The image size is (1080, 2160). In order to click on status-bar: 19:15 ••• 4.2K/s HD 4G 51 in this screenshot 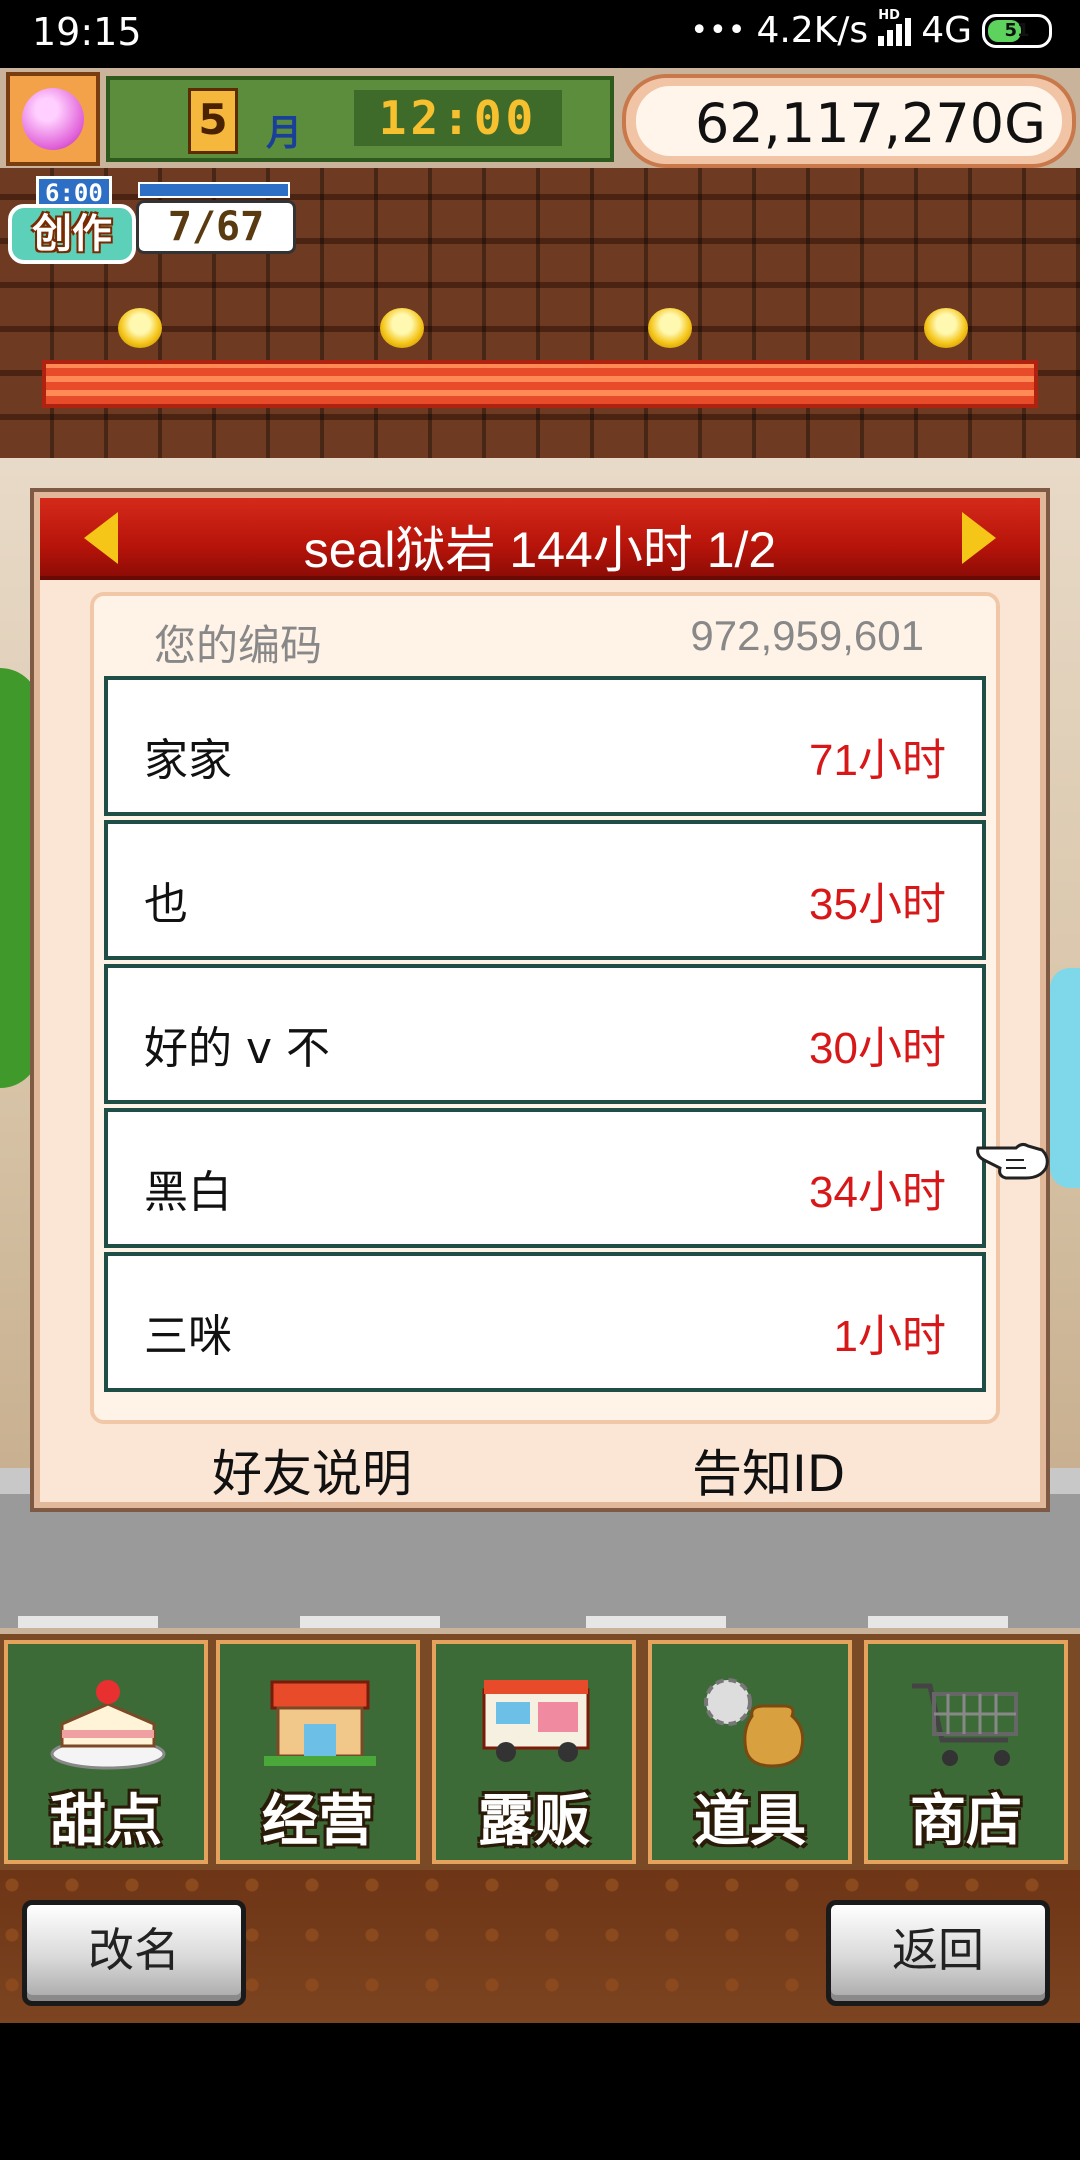, I will do `click(540, 34)`.